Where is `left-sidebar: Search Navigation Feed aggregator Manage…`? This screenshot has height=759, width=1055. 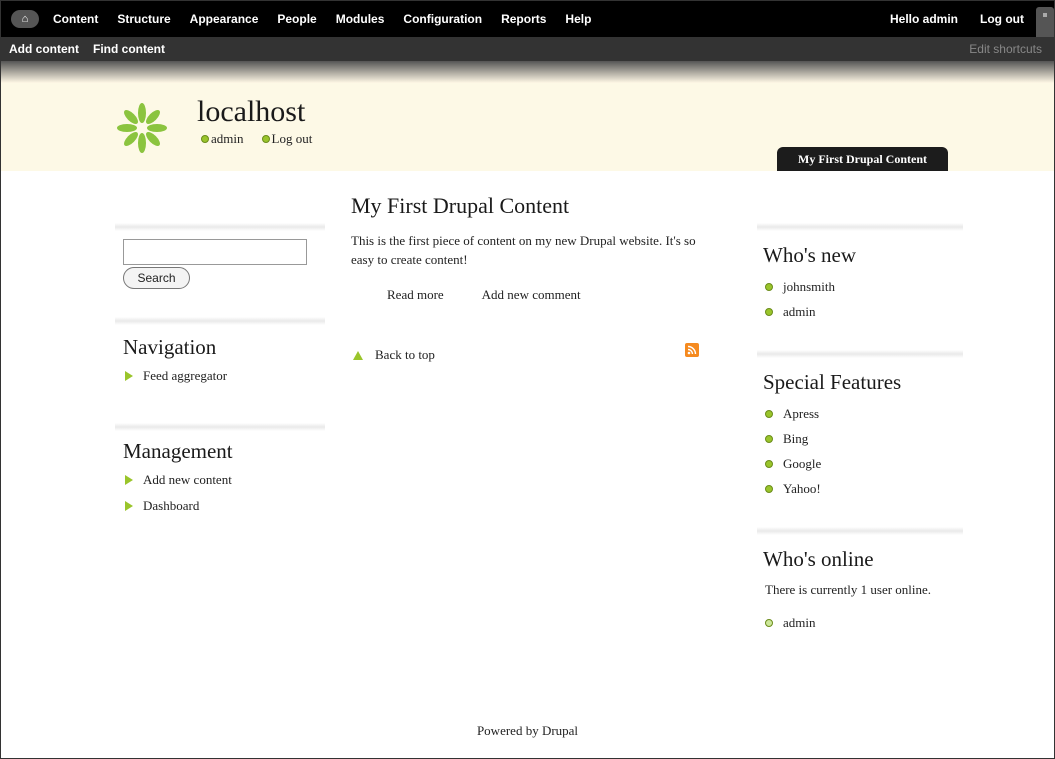
left-sidebar: Search Navigation Feed aggregator Manage… is located at coordinates (220, 371).